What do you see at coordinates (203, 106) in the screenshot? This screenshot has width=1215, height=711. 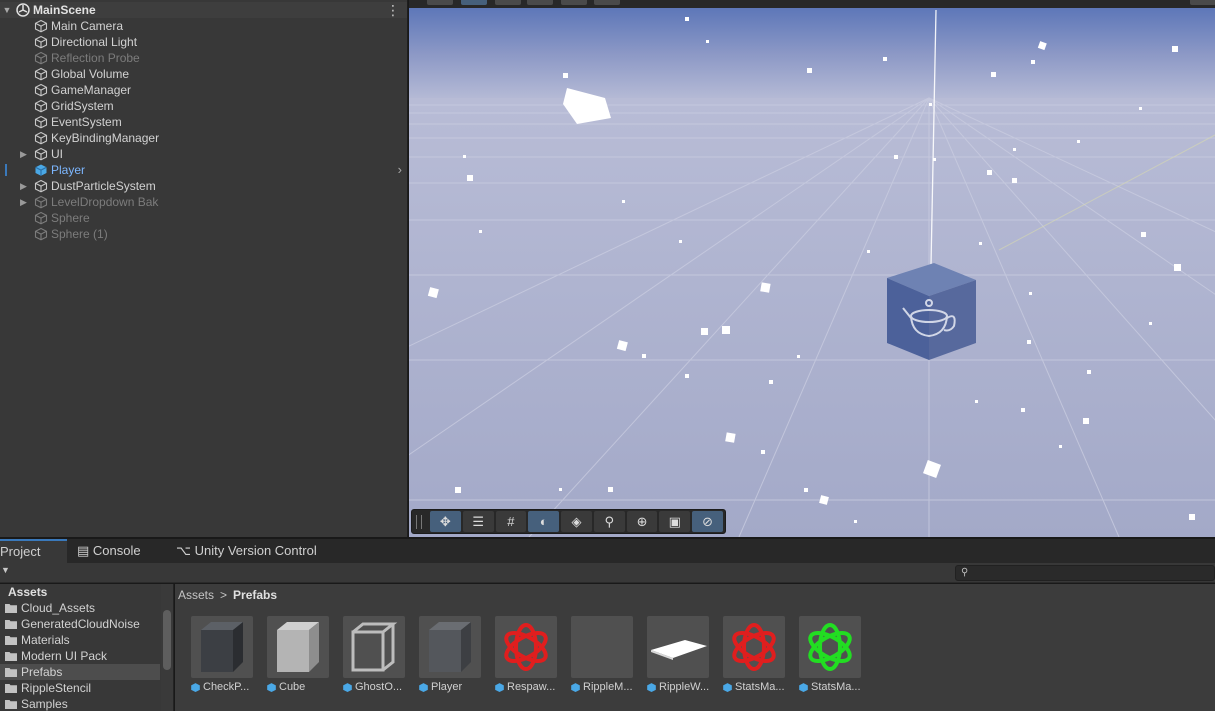 I see `hierarchy-item-grid-system: GridSystem` at bounding box center [203, 106].